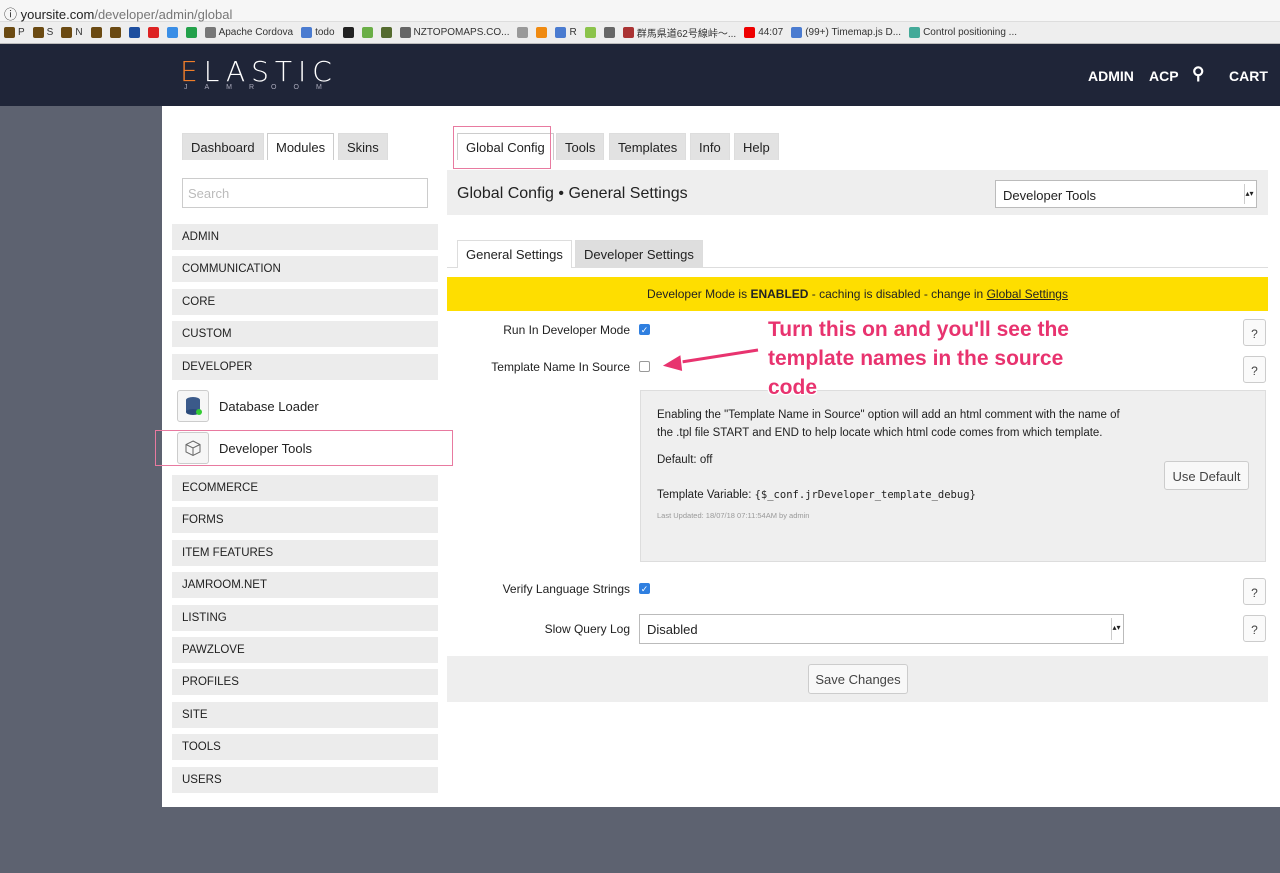  What do you see at coordinates (572, 193) in the screenshot?
I see `page-title: Global Config • General Settings` at bounding box center [572, 193].